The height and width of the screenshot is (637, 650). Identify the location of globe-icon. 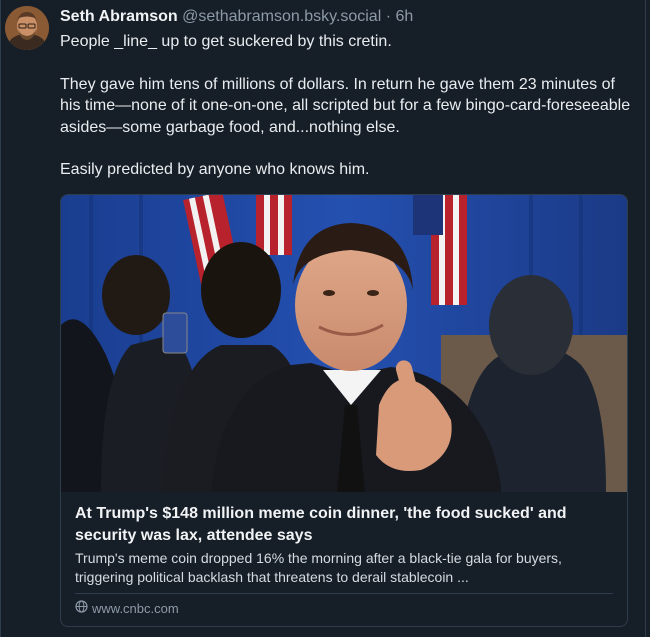
(81, 609).